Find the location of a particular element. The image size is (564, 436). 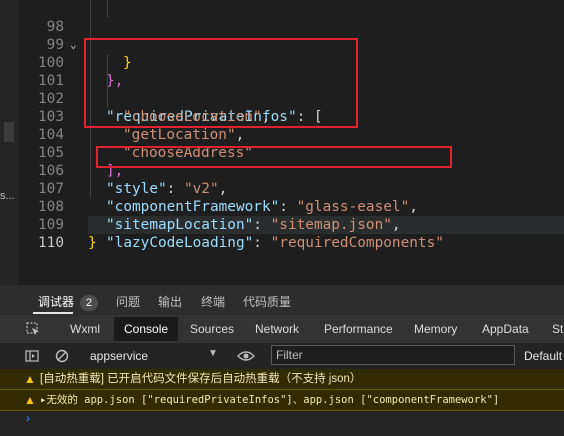

filter-input: Filter is located at coordinates (393, 355).